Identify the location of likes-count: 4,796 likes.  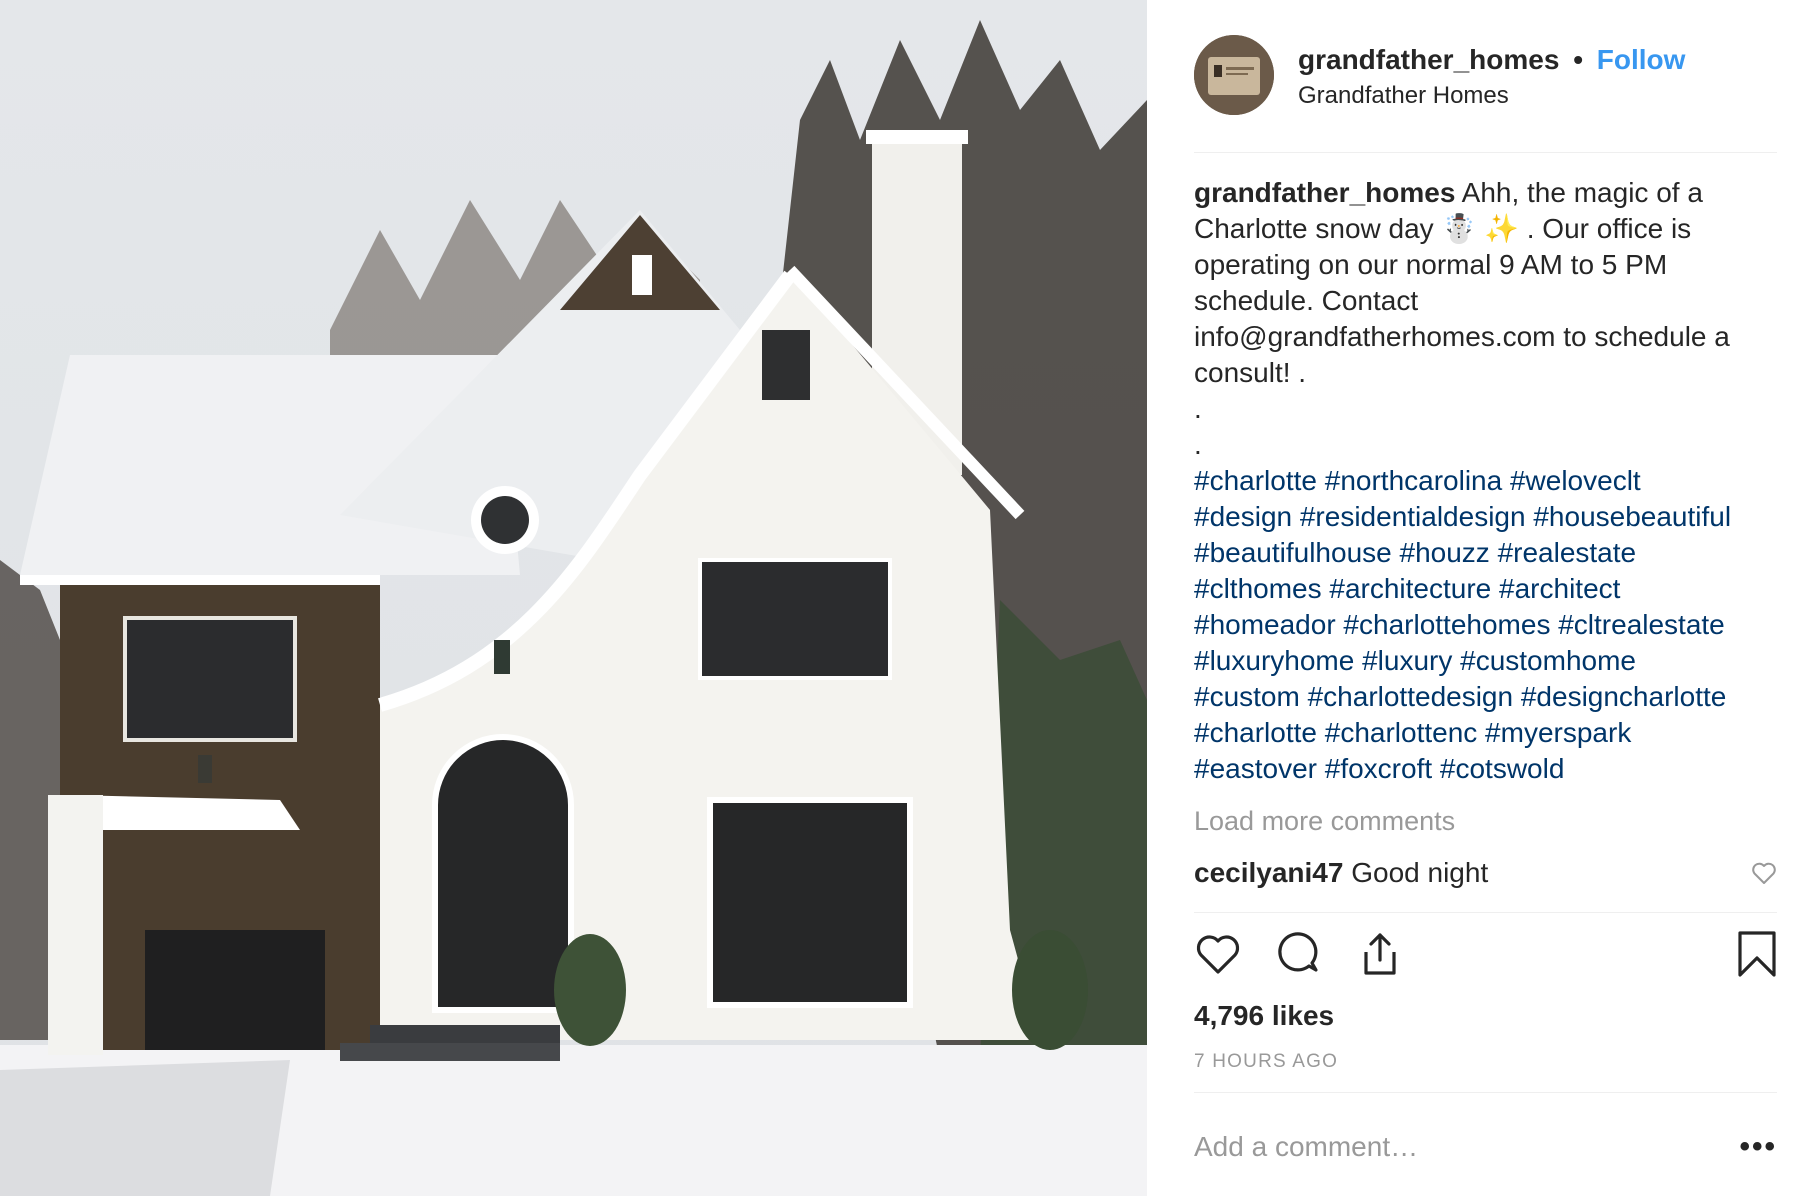
(1264, 1016).